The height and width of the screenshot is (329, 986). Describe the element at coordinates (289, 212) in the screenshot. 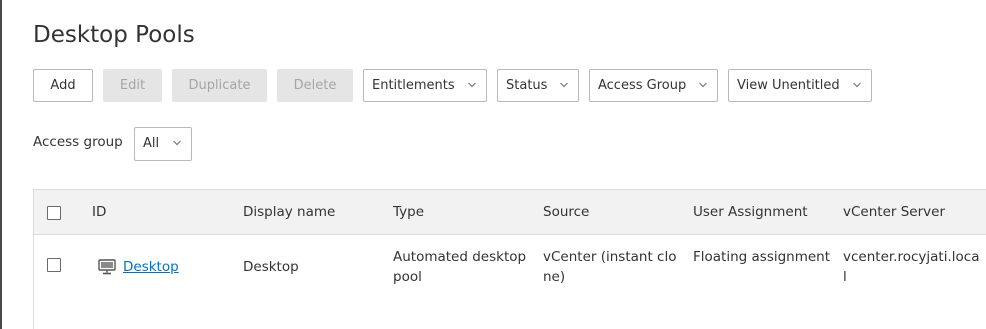

I see `column-header-display-name: Display name` at that location.